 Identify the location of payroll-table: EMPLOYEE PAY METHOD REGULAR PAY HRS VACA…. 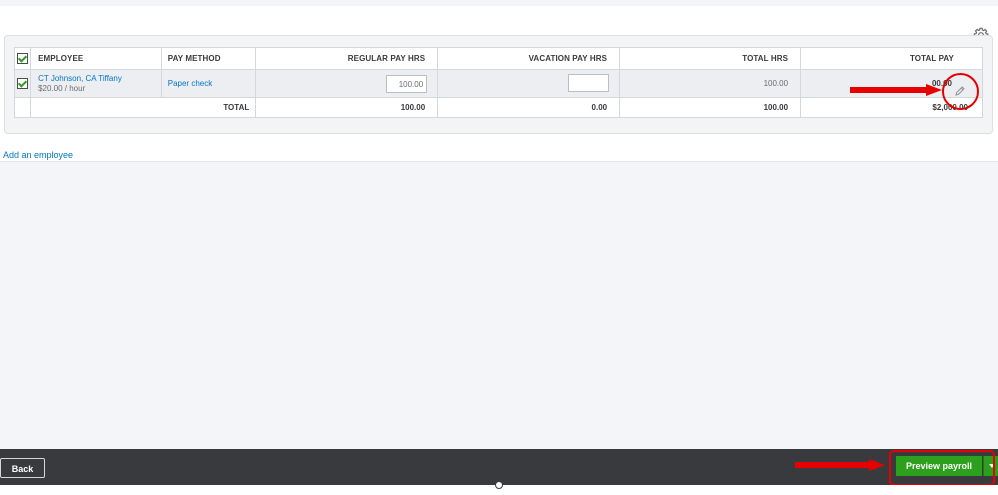
(498, 82).